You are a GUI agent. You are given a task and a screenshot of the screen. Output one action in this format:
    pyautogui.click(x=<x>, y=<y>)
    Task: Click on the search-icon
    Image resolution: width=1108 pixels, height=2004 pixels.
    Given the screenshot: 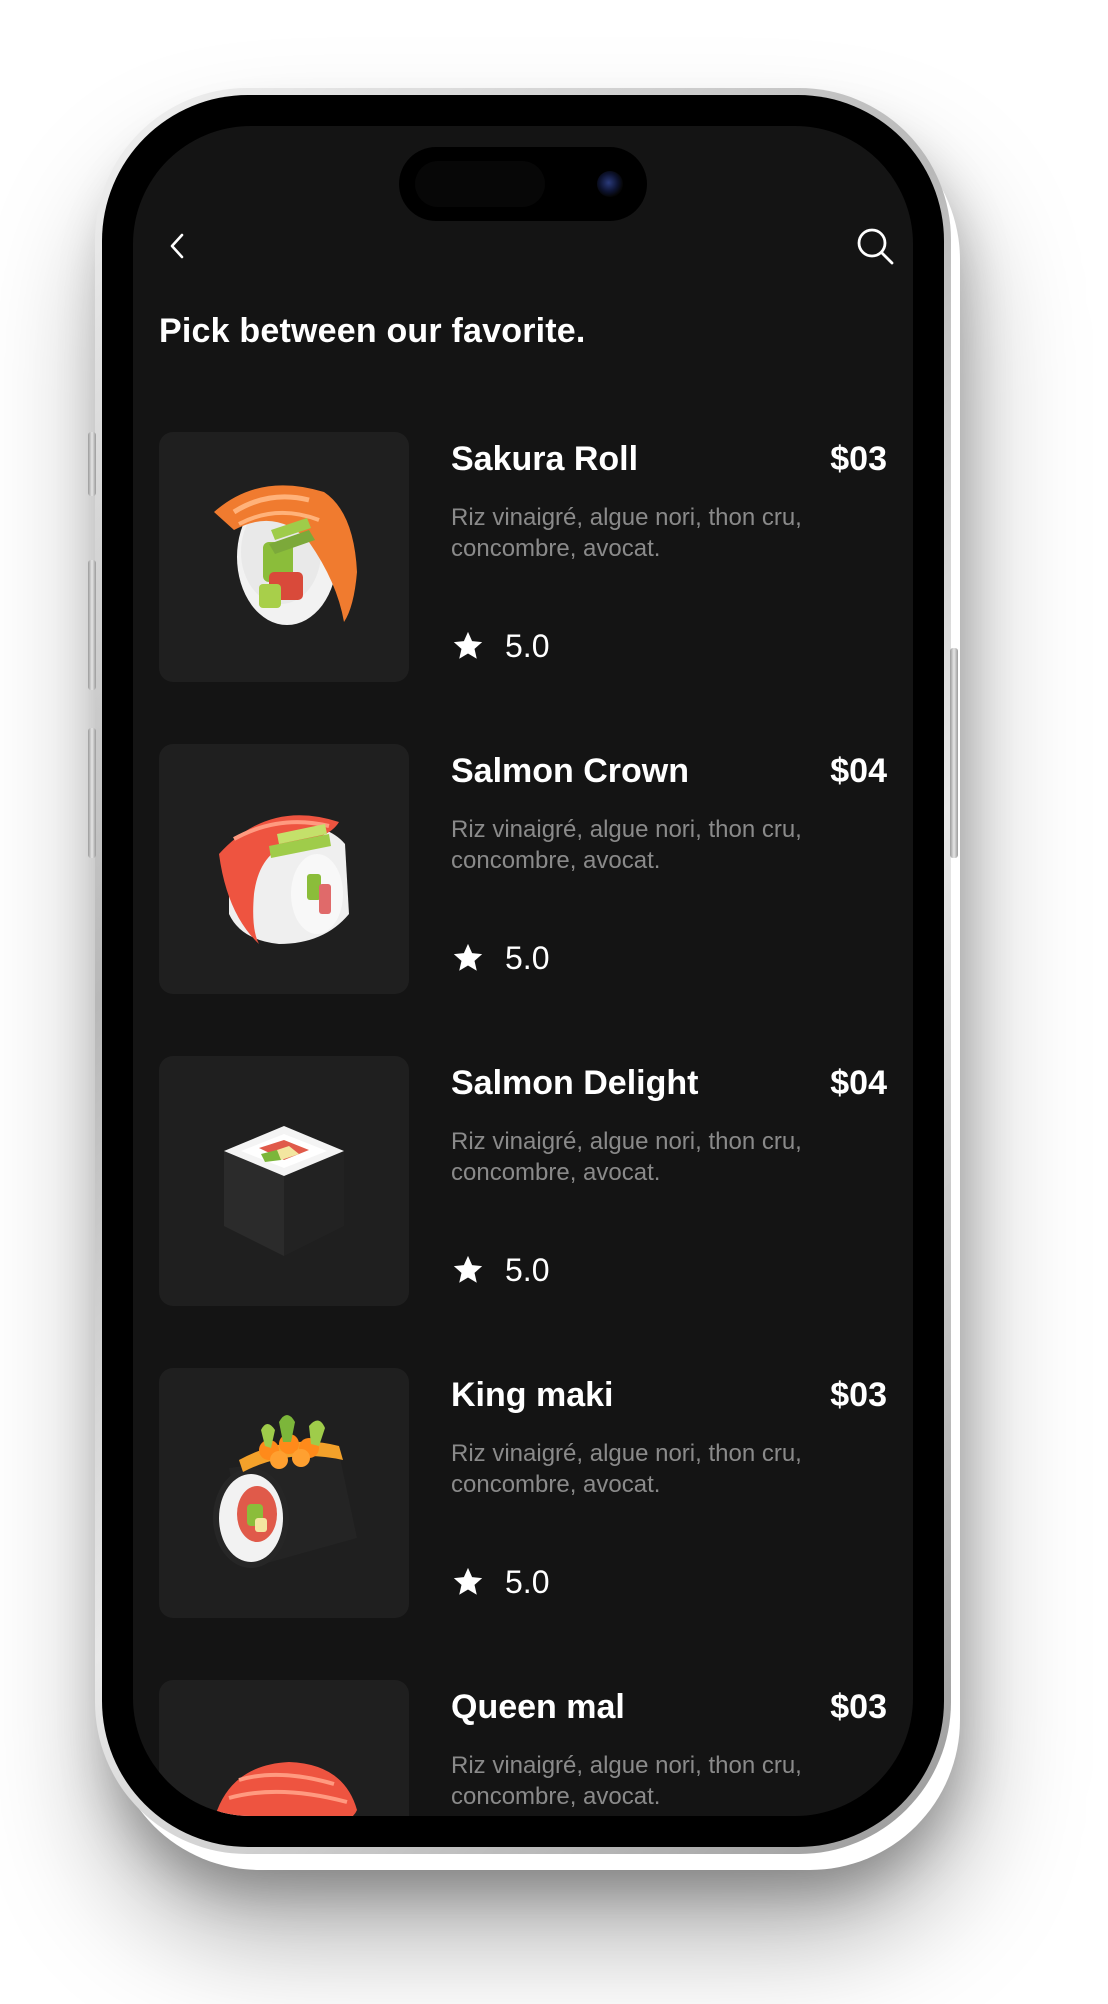 What is the action you would take?
    pyautogui.click(x=875, y=246)
    